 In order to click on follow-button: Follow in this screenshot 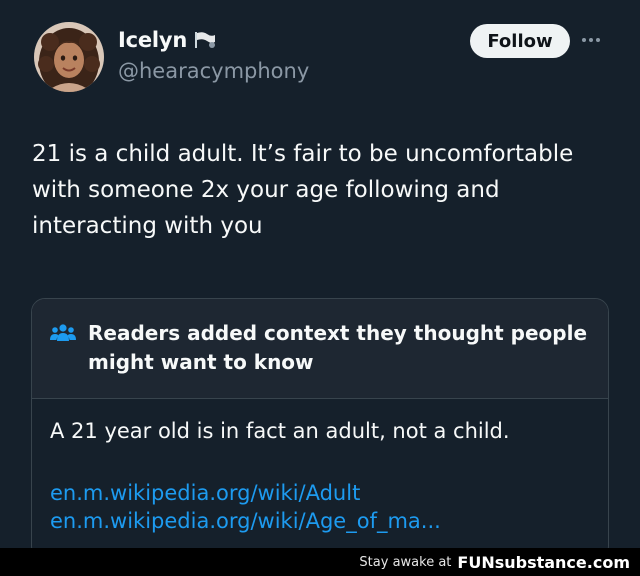, I will do `click(520, 41)`.